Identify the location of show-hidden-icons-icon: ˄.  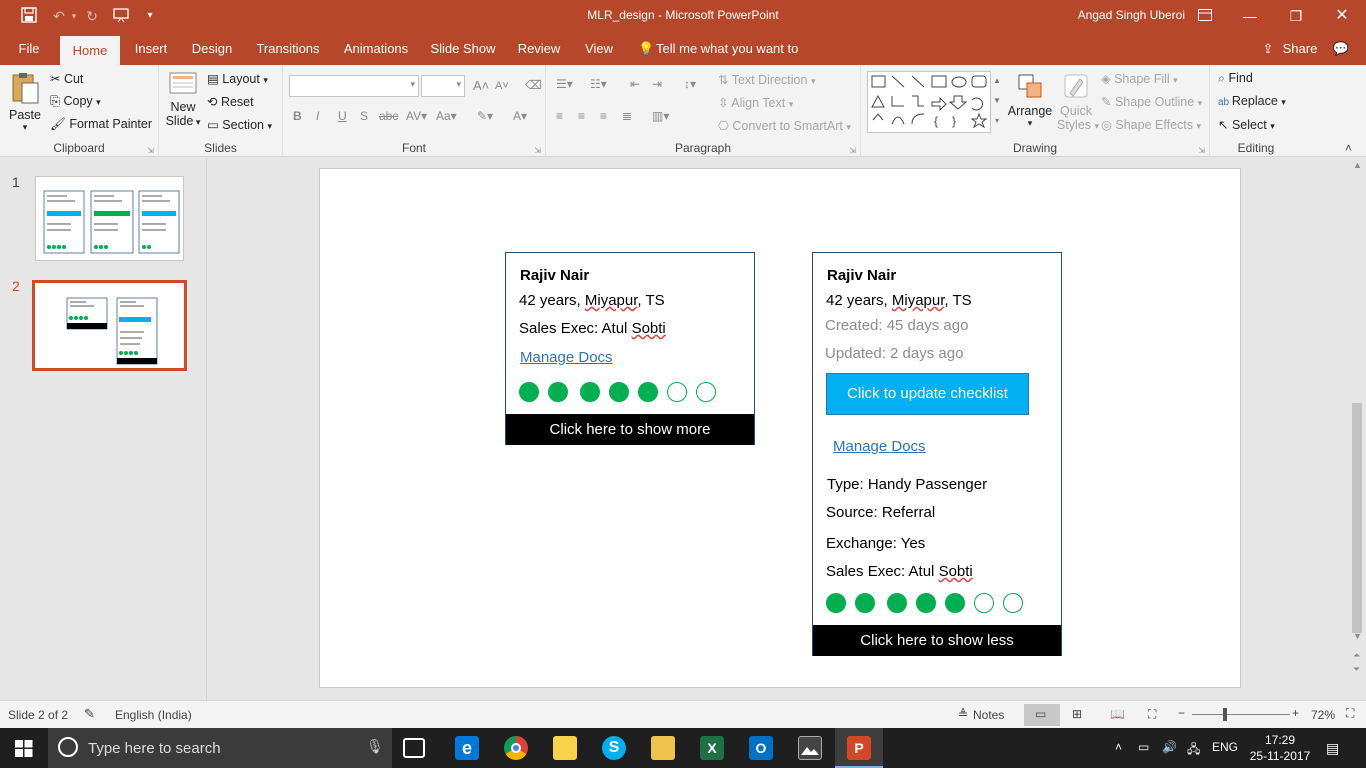
(1118, 747).